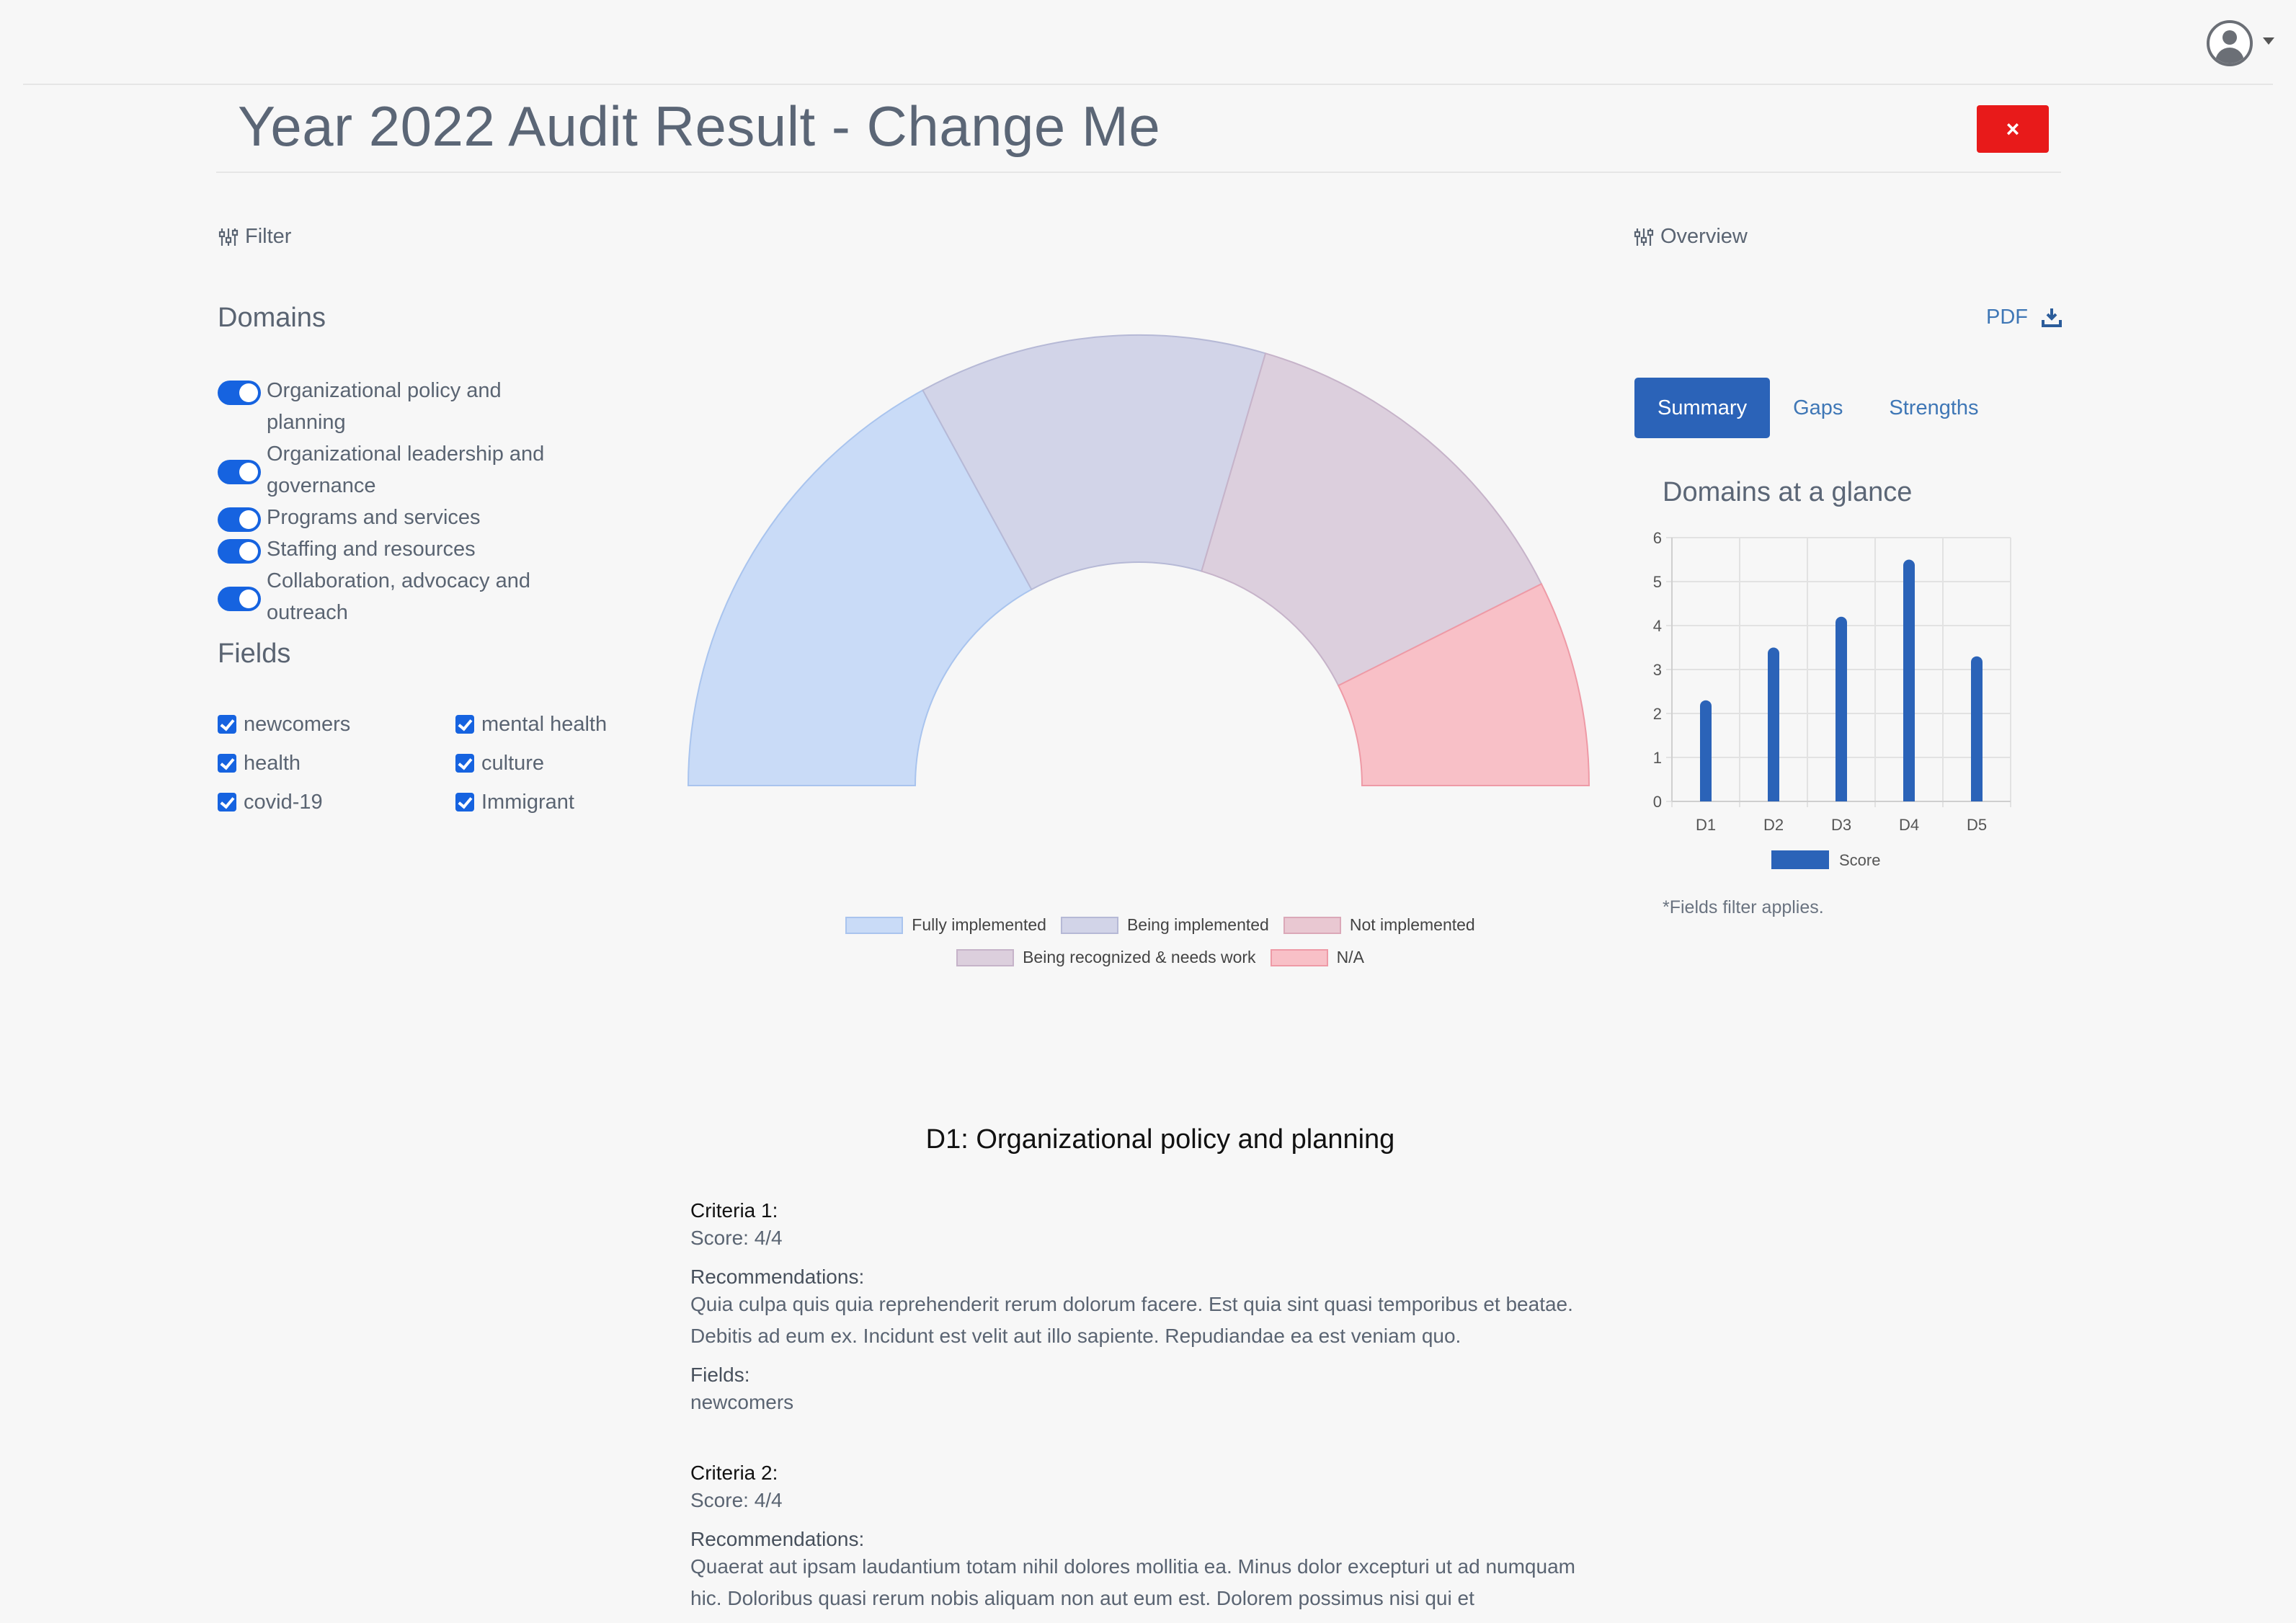 The width and height of the screenshot is (2296, 1623). What do you see at coordinates (2268, 41) in the screenshot?
I see `chevron-down-icon` at bounding box center [2268, 41].